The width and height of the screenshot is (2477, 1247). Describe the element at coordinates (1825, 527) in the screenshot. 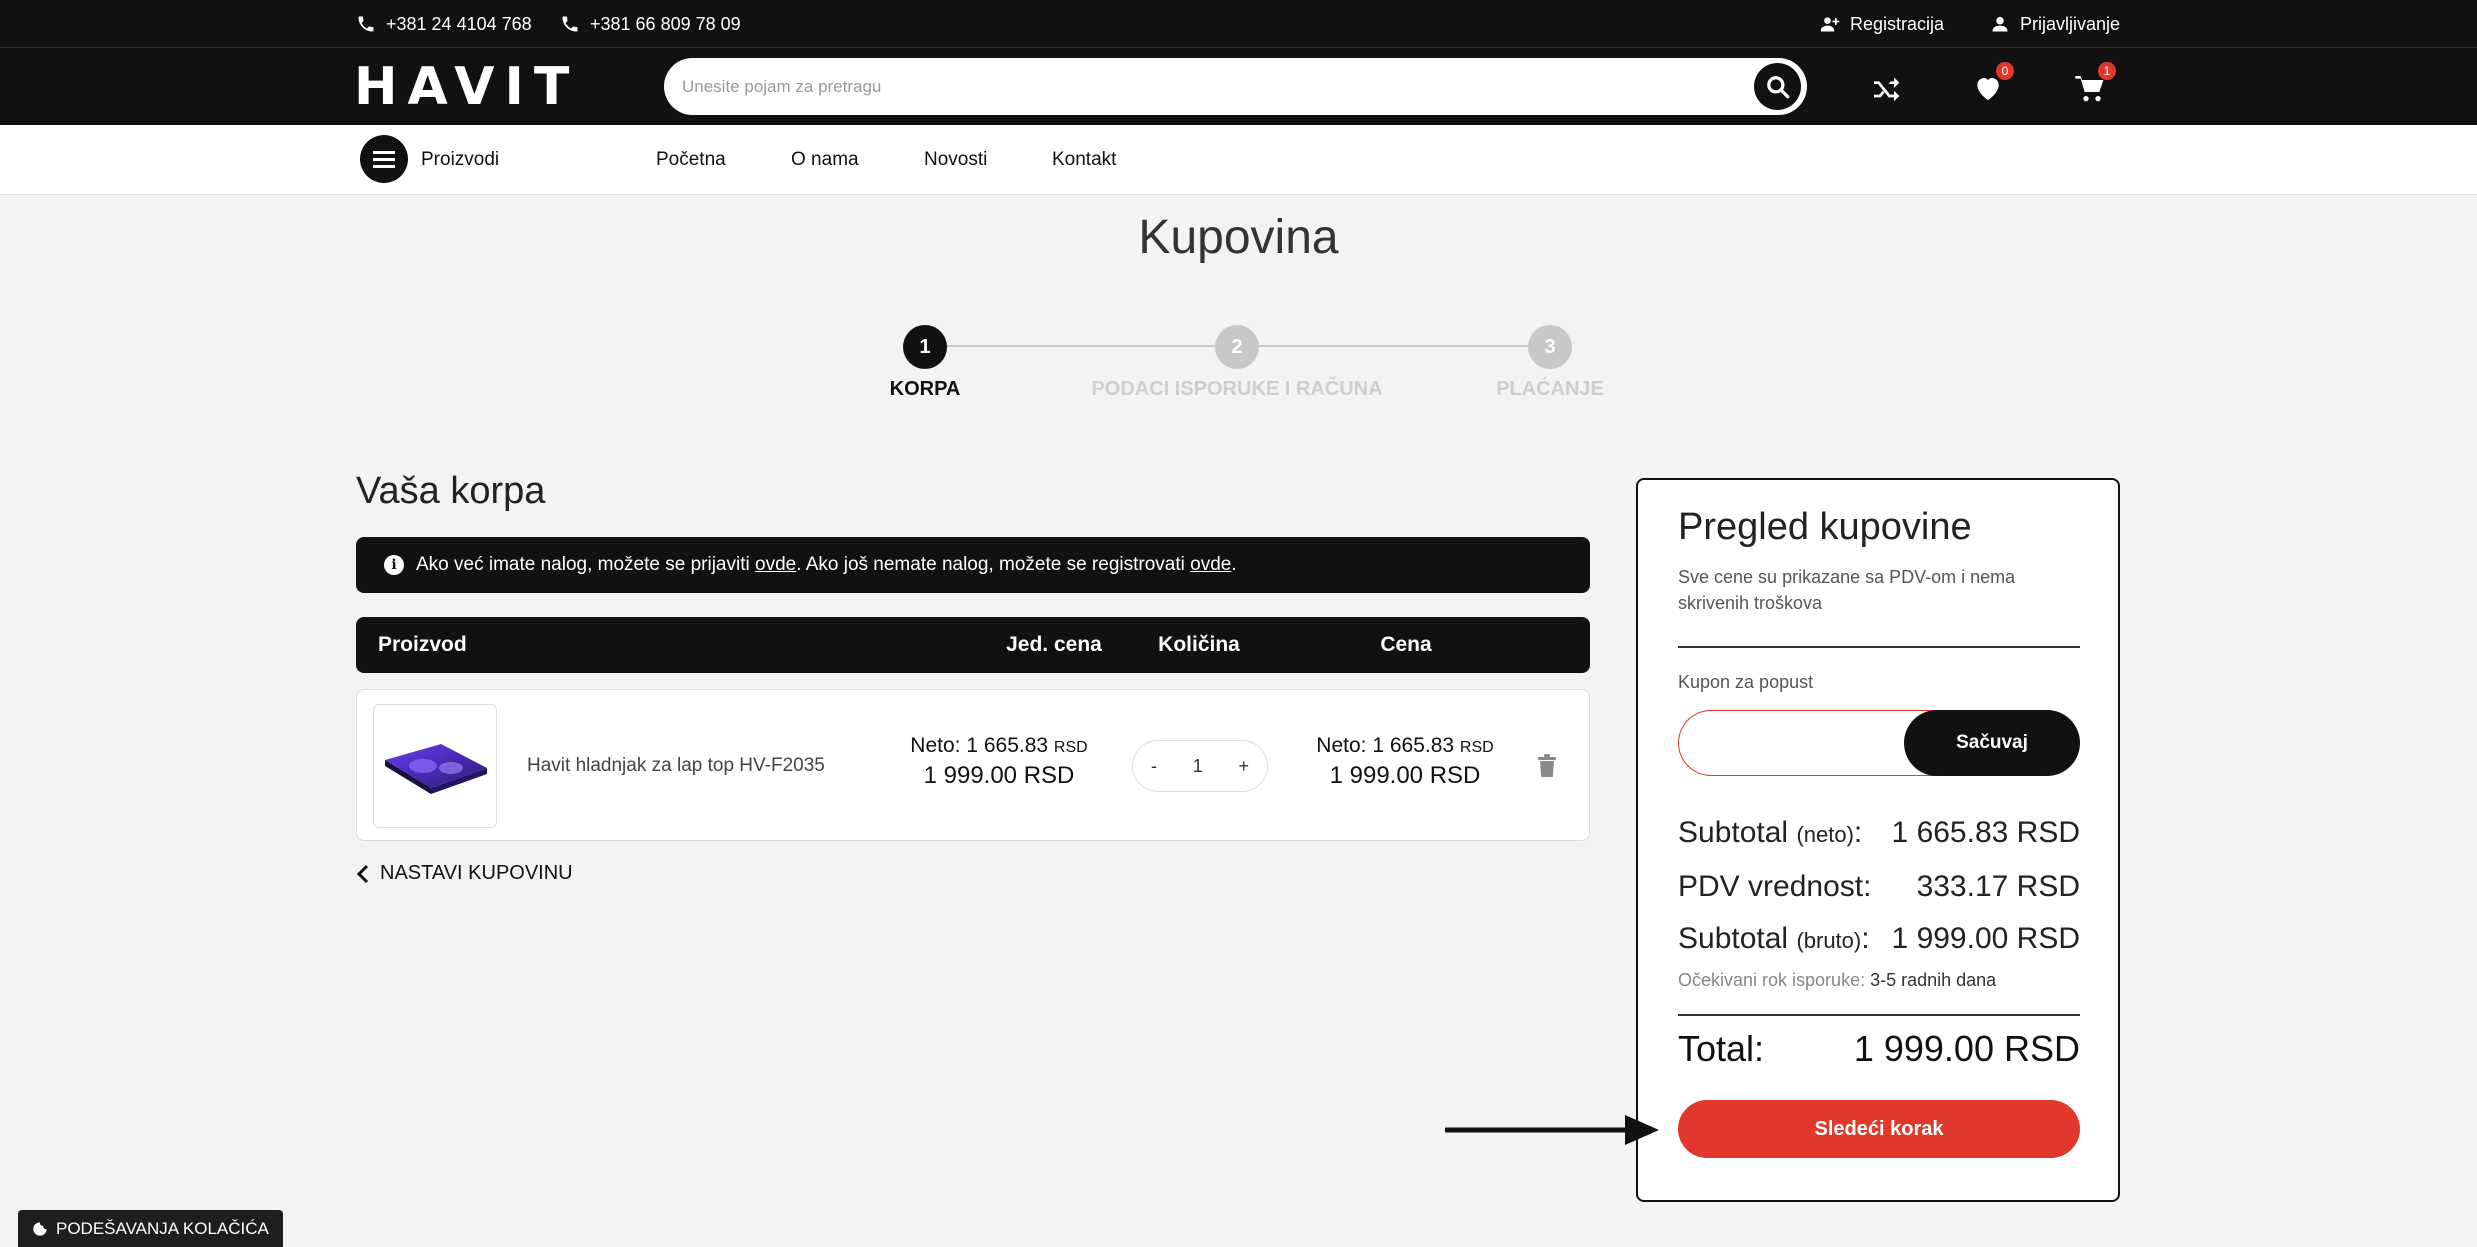

I see `summary-title: Pregled kupovine` at that location.